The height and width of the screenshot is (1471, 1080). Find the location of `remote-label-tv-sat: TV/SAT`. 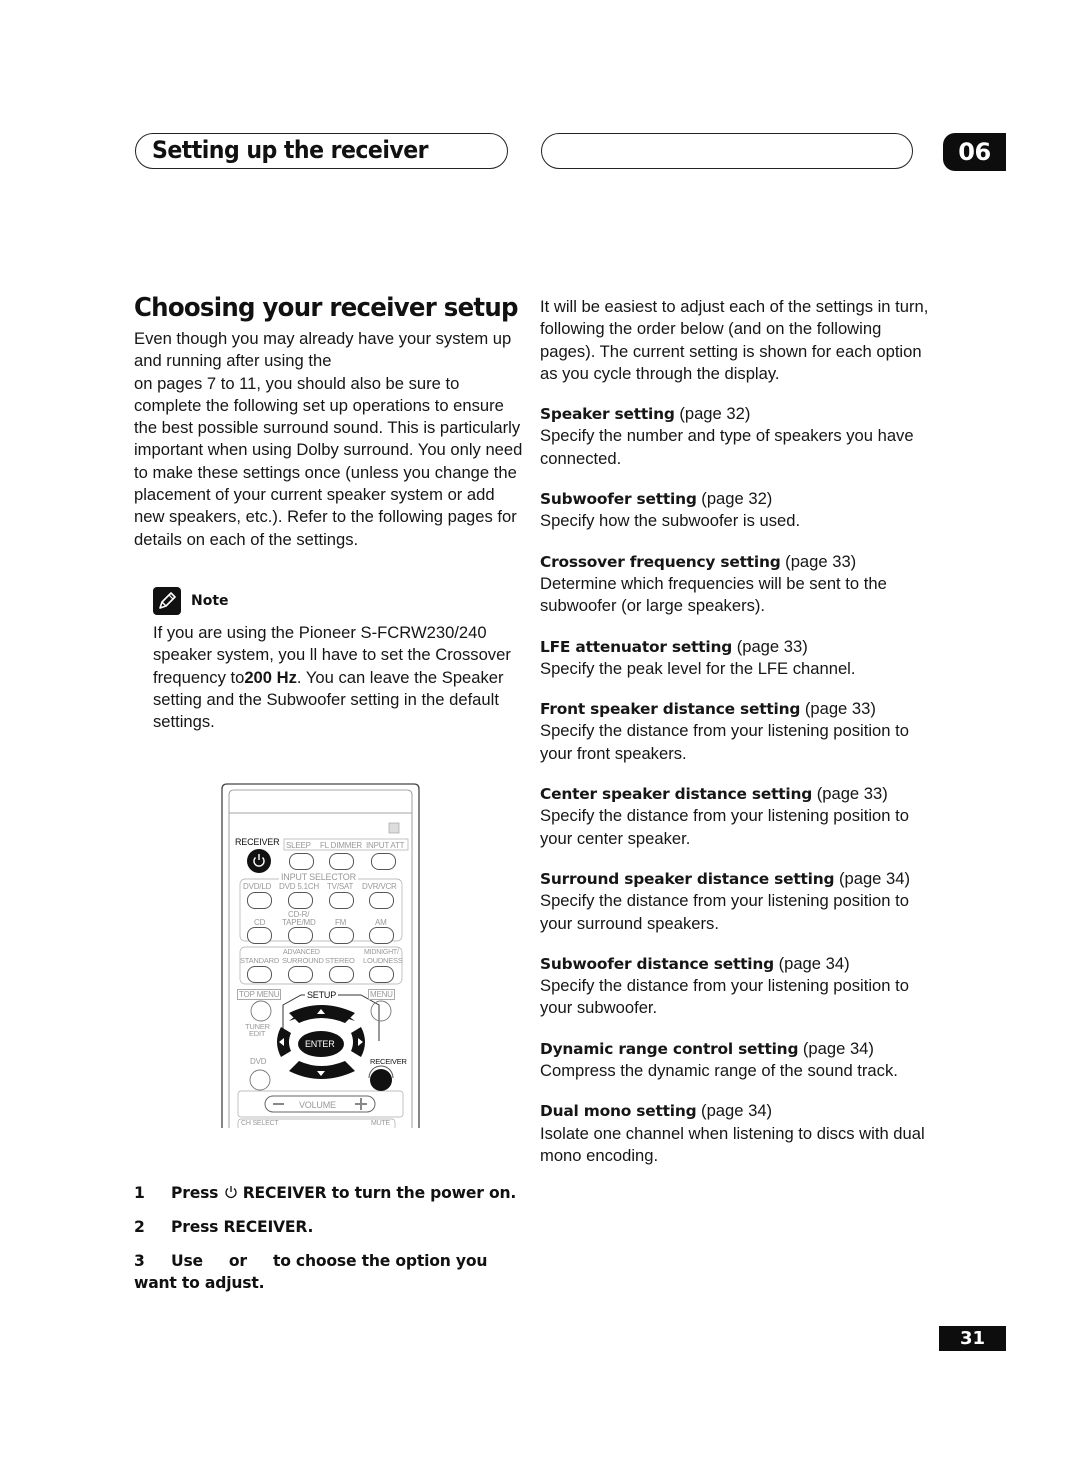

remote-label-tv-sat: TV/SAT is located at coordinates (340, 886).